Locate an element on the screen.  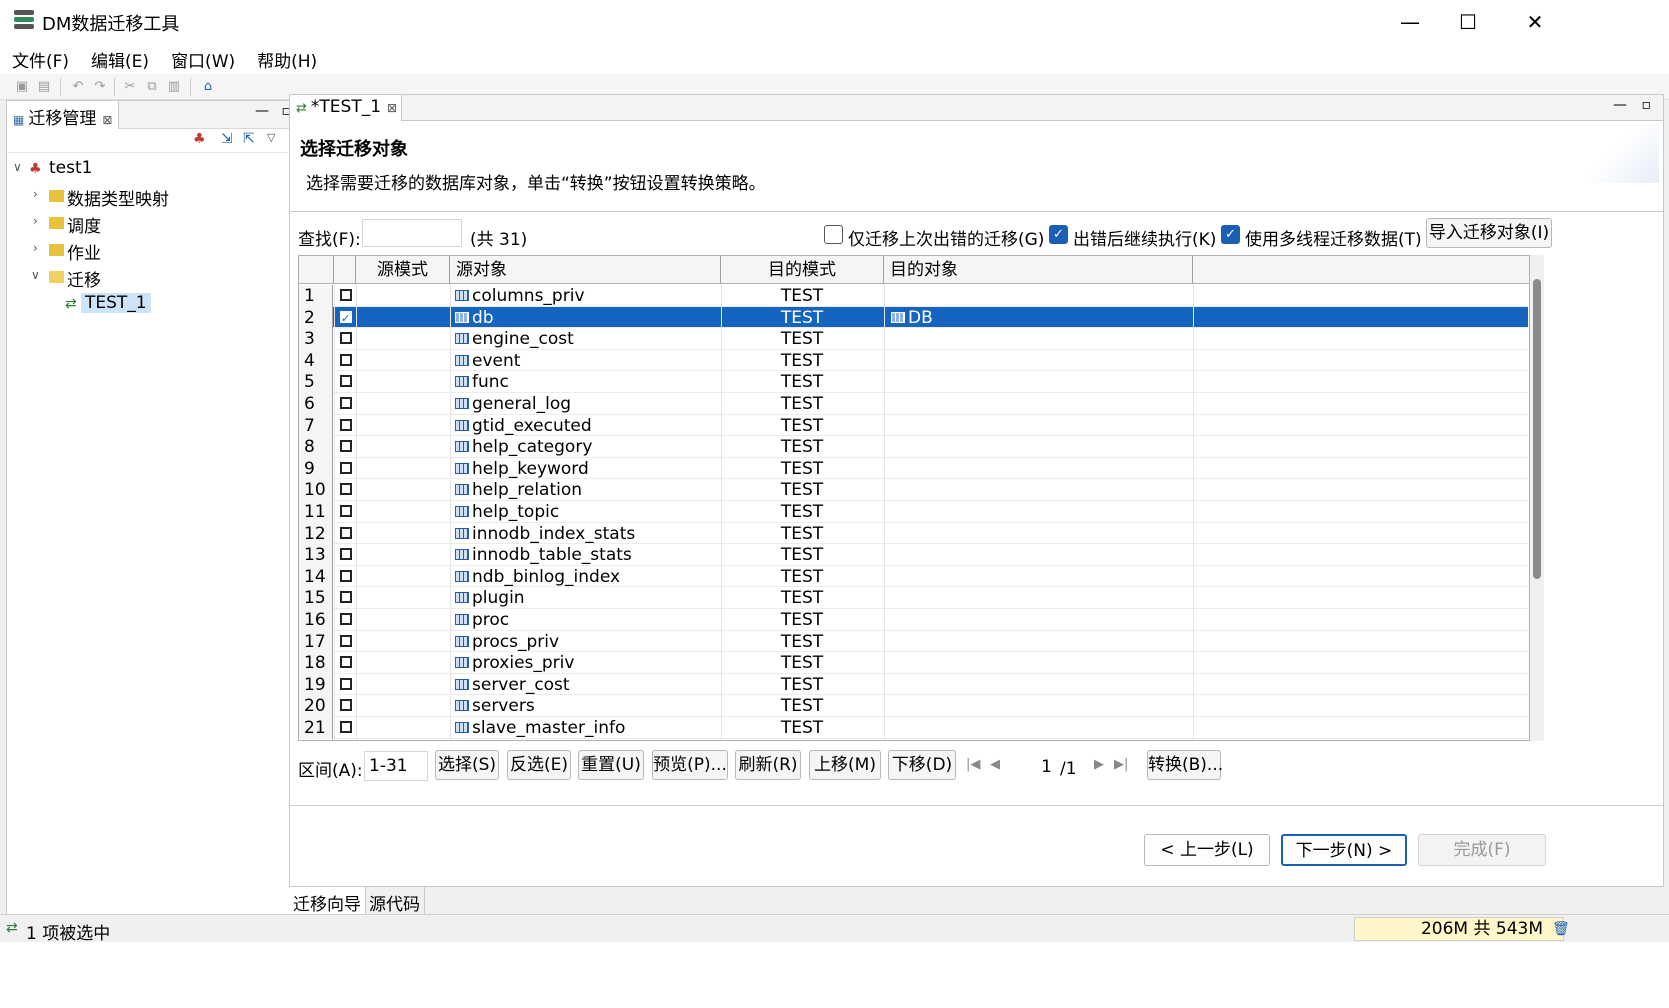
last-page-icon: ▶| is located at coordinates (1121, 764).